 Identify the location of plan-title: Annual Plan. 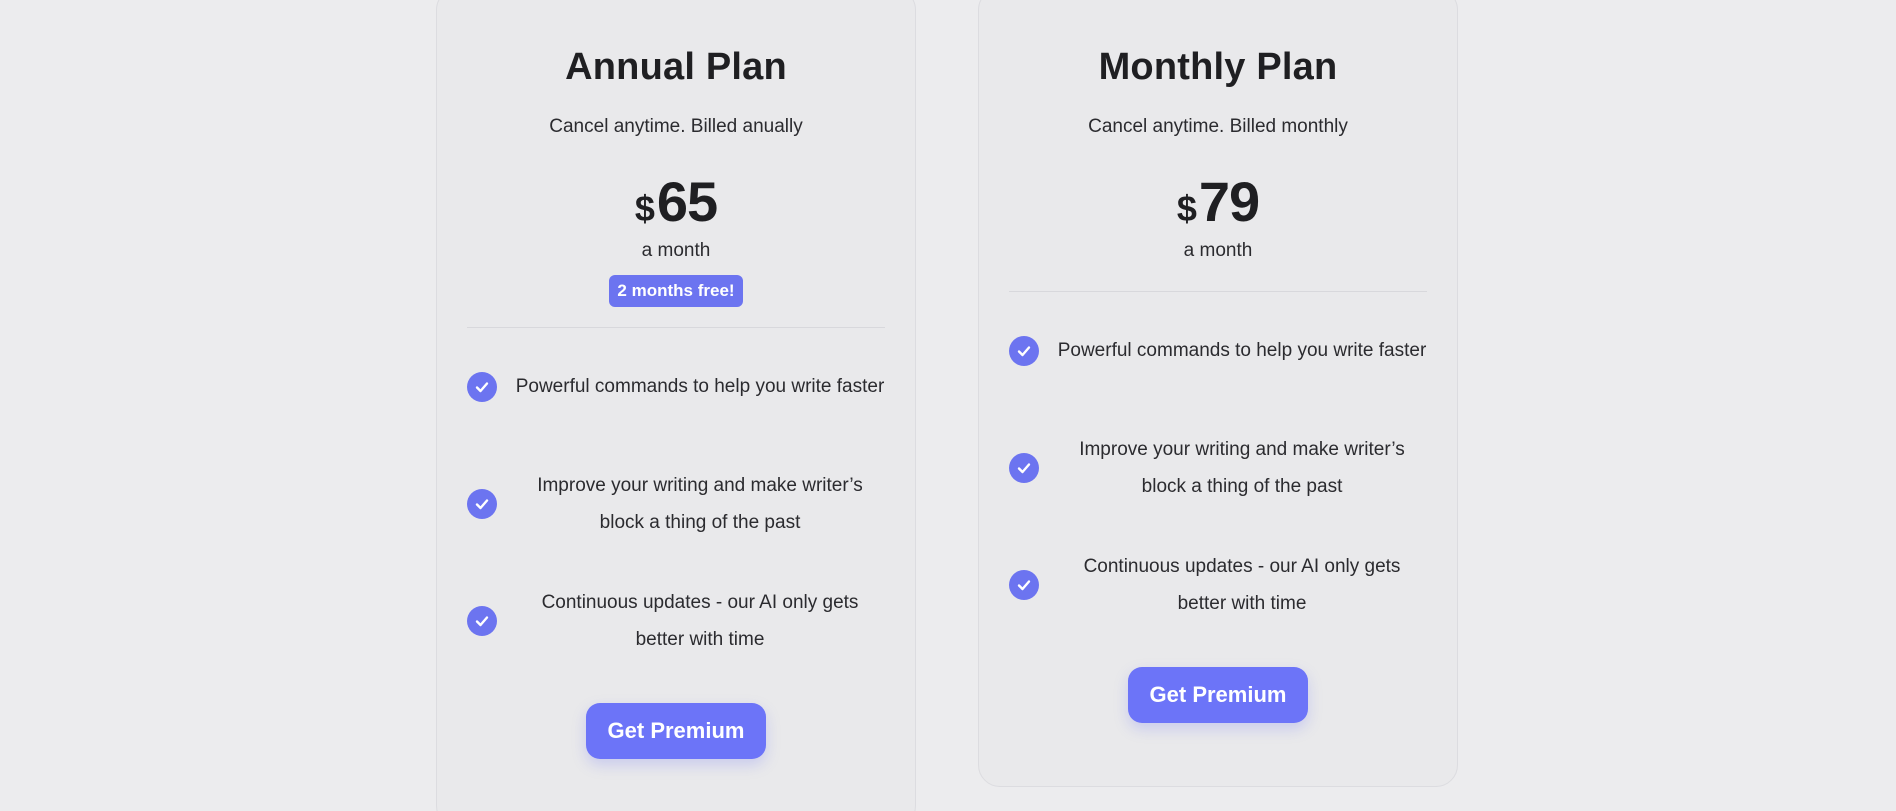
(676, 67).